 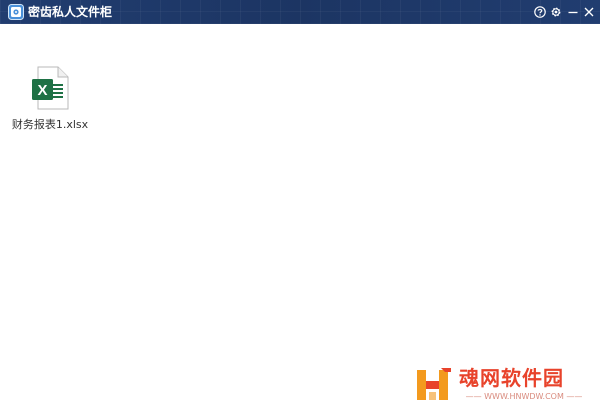 I want to click on file-name-label: 财务报表1.xlsx, so click(x=50, y=124).